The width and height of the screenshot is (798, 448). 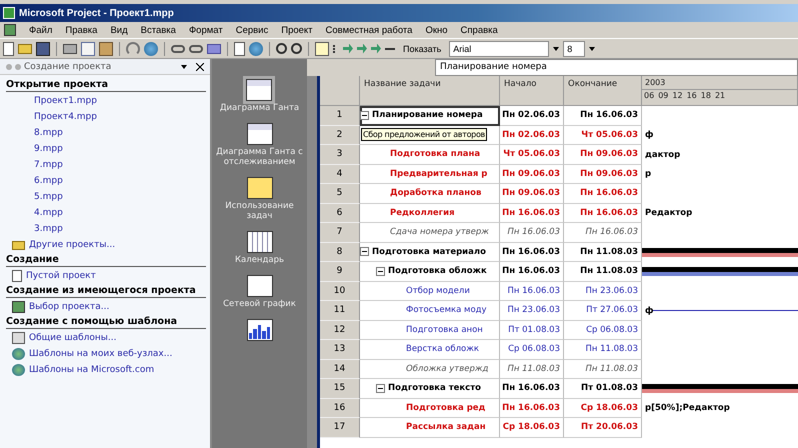 What do you see at coordinates (499, 48) in the screenshot?
I see `font-field: Arial` at bounding box center [499, 48].